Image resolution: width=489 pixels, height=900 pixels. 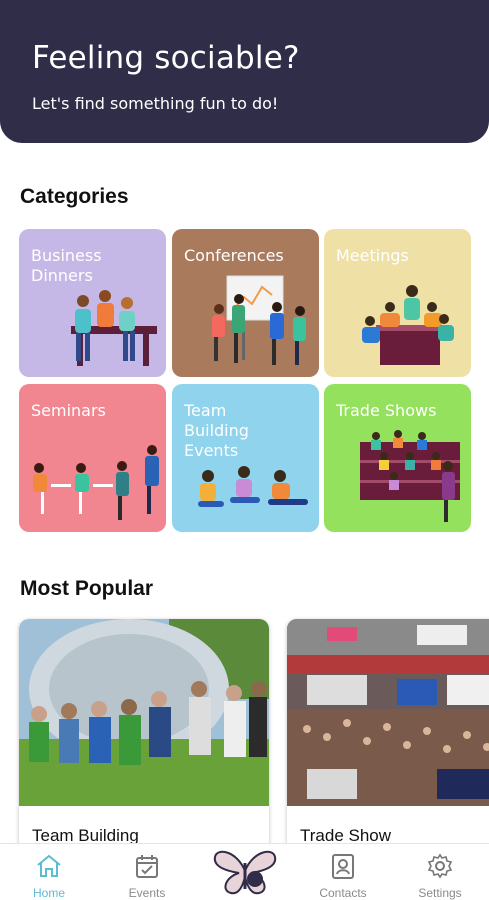 I want to click on category-tile-business-dinners: Business Dinners, so click(x=92, y=303).